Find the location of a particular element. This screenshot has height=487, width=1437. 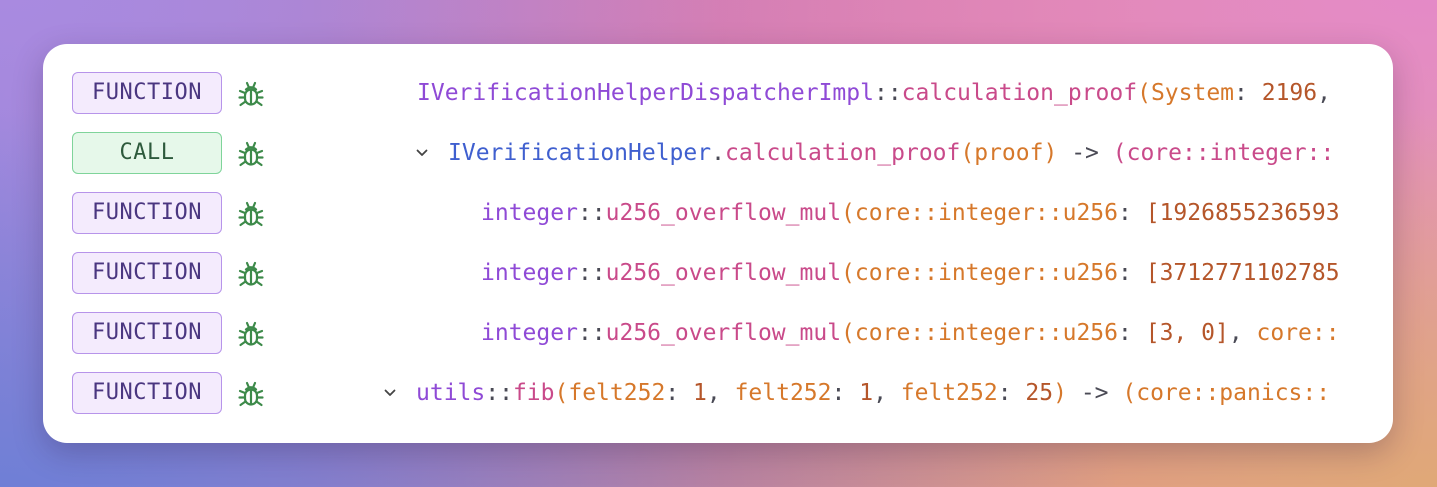

code-token: core::panics:: is located at coordinates (1233, 393).